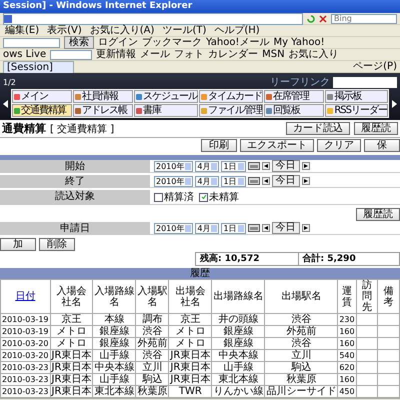  What do you see at coordinates (229, 259) in the screenshot?
I see `balance-text: 残高: 10,572` at bounding box center [229, 259].